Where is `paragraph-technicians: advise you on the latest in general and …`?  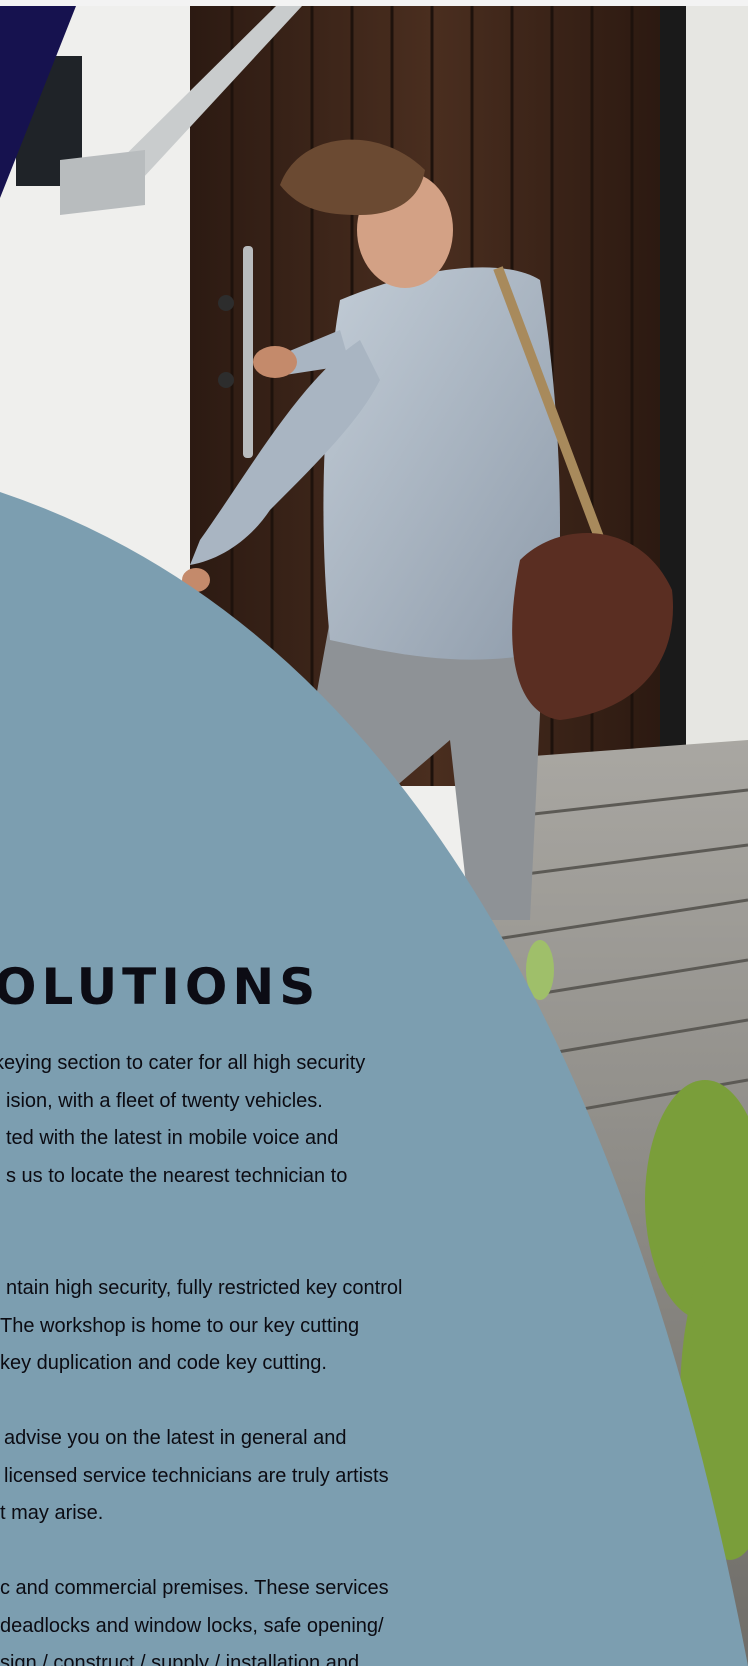
paragraph-technicians: advise you on the latest in general and … is located at coordinates (194, 1476).